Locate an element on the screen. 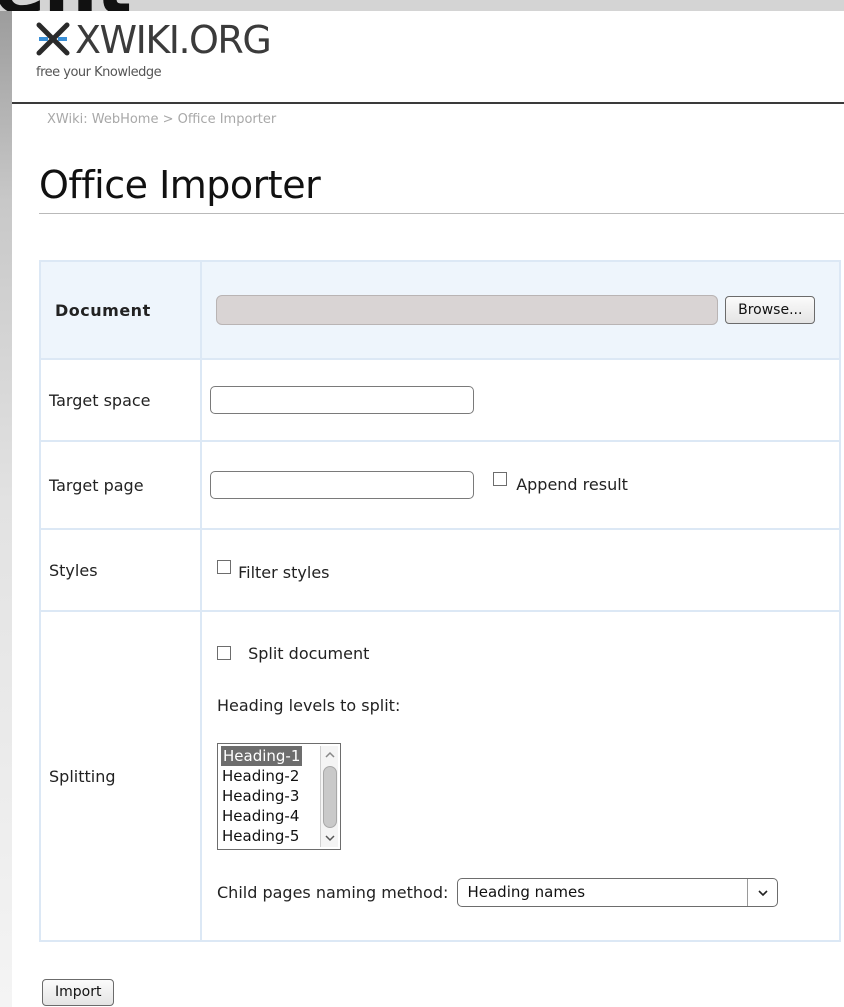 The height and width of the screenshot is (1007, 844). dropdown-area is located at coordinates (762, 892).